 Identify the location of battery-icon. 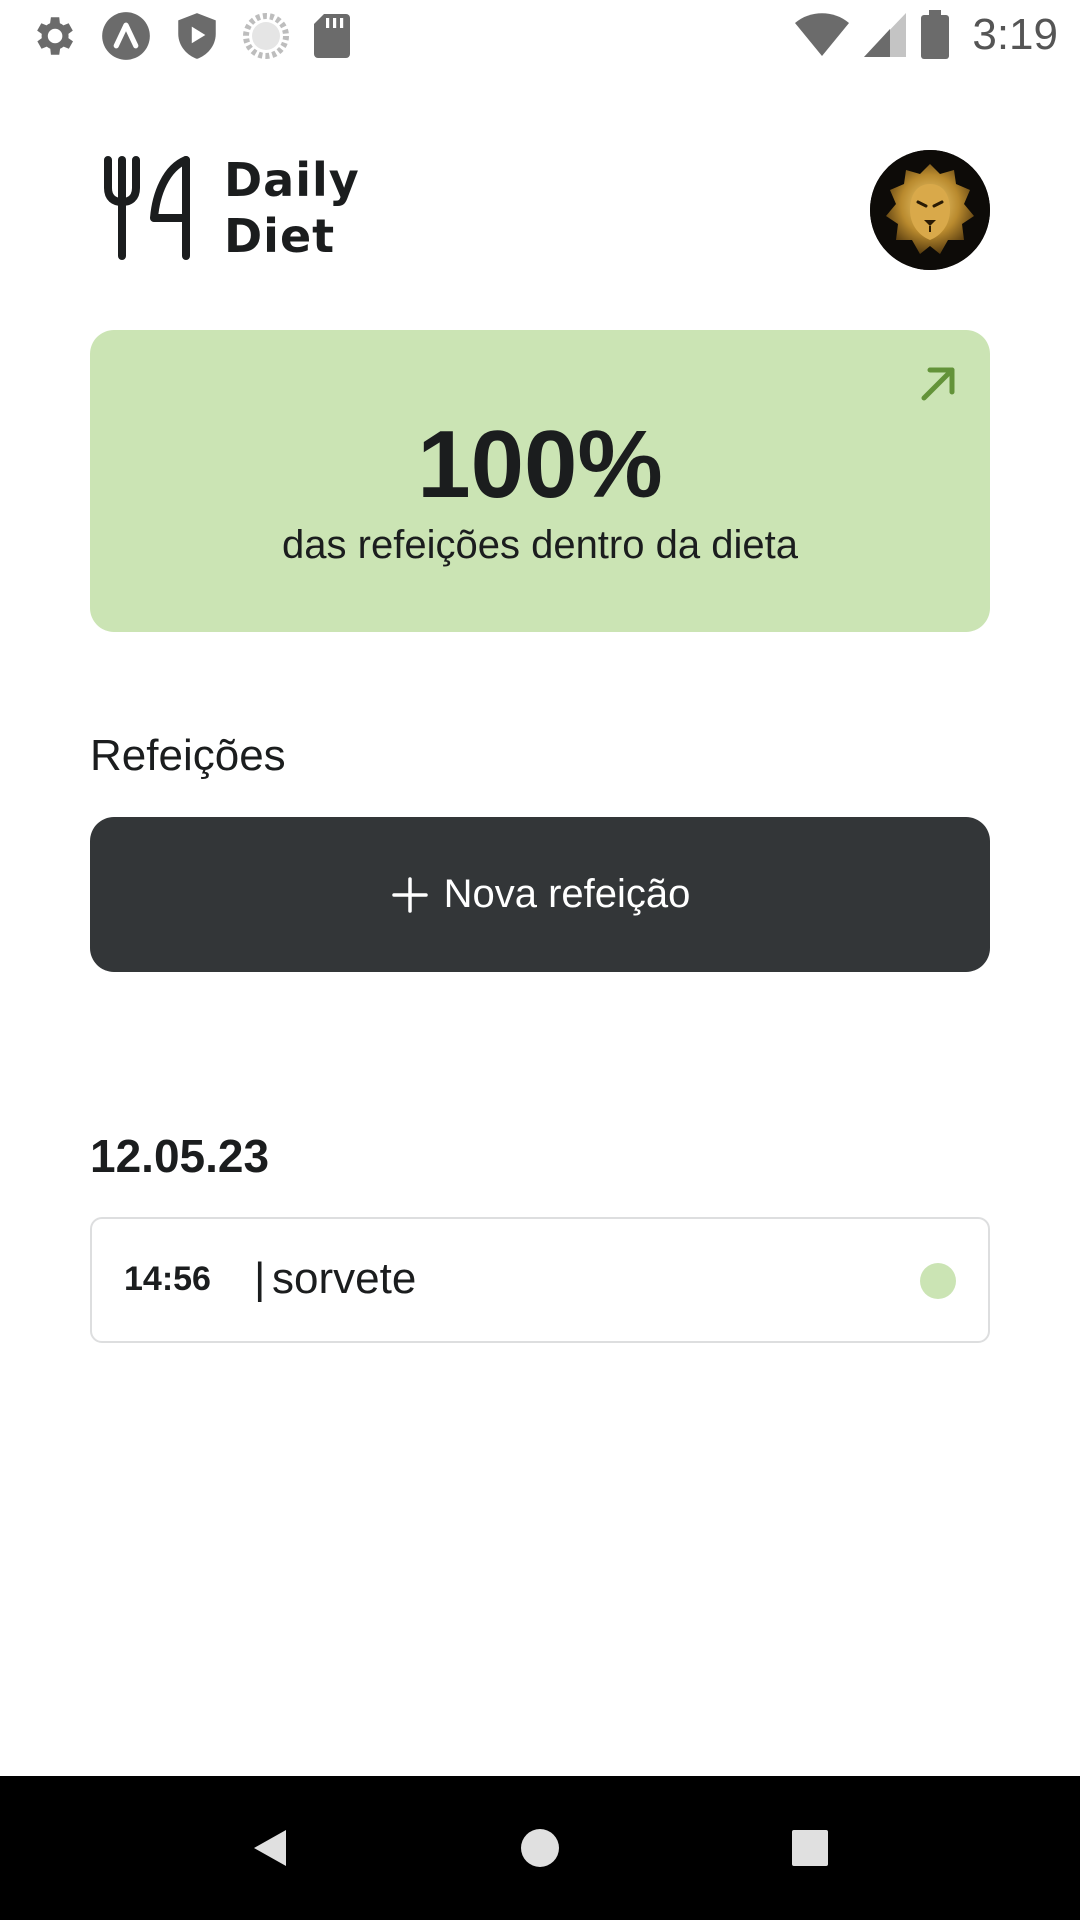
(935, 34).